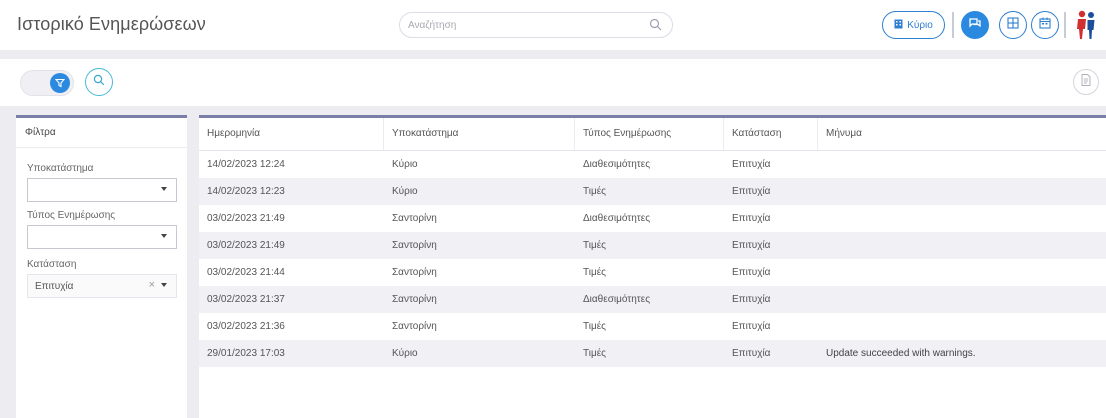  What do you see at coordinates (652, 191) in the screenshot?
I see `table-row: 14/02/2023 12:23 Κύριο Τιμές Επιτυχία` at bounding box center [652, 191].